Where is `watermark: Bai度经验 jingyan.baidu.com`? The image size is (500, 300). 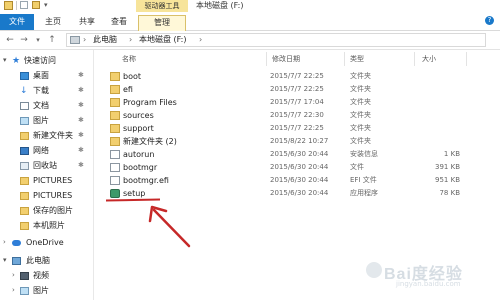
watermark: Bai度经验 jingyan.baidu.com is located at coordinates (427, 276).